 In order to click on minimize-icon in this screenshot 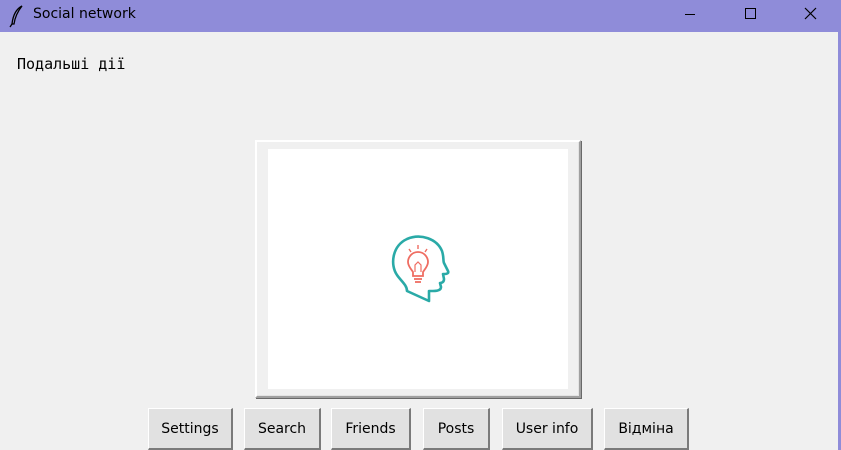, I will do `click(690, 14)`.